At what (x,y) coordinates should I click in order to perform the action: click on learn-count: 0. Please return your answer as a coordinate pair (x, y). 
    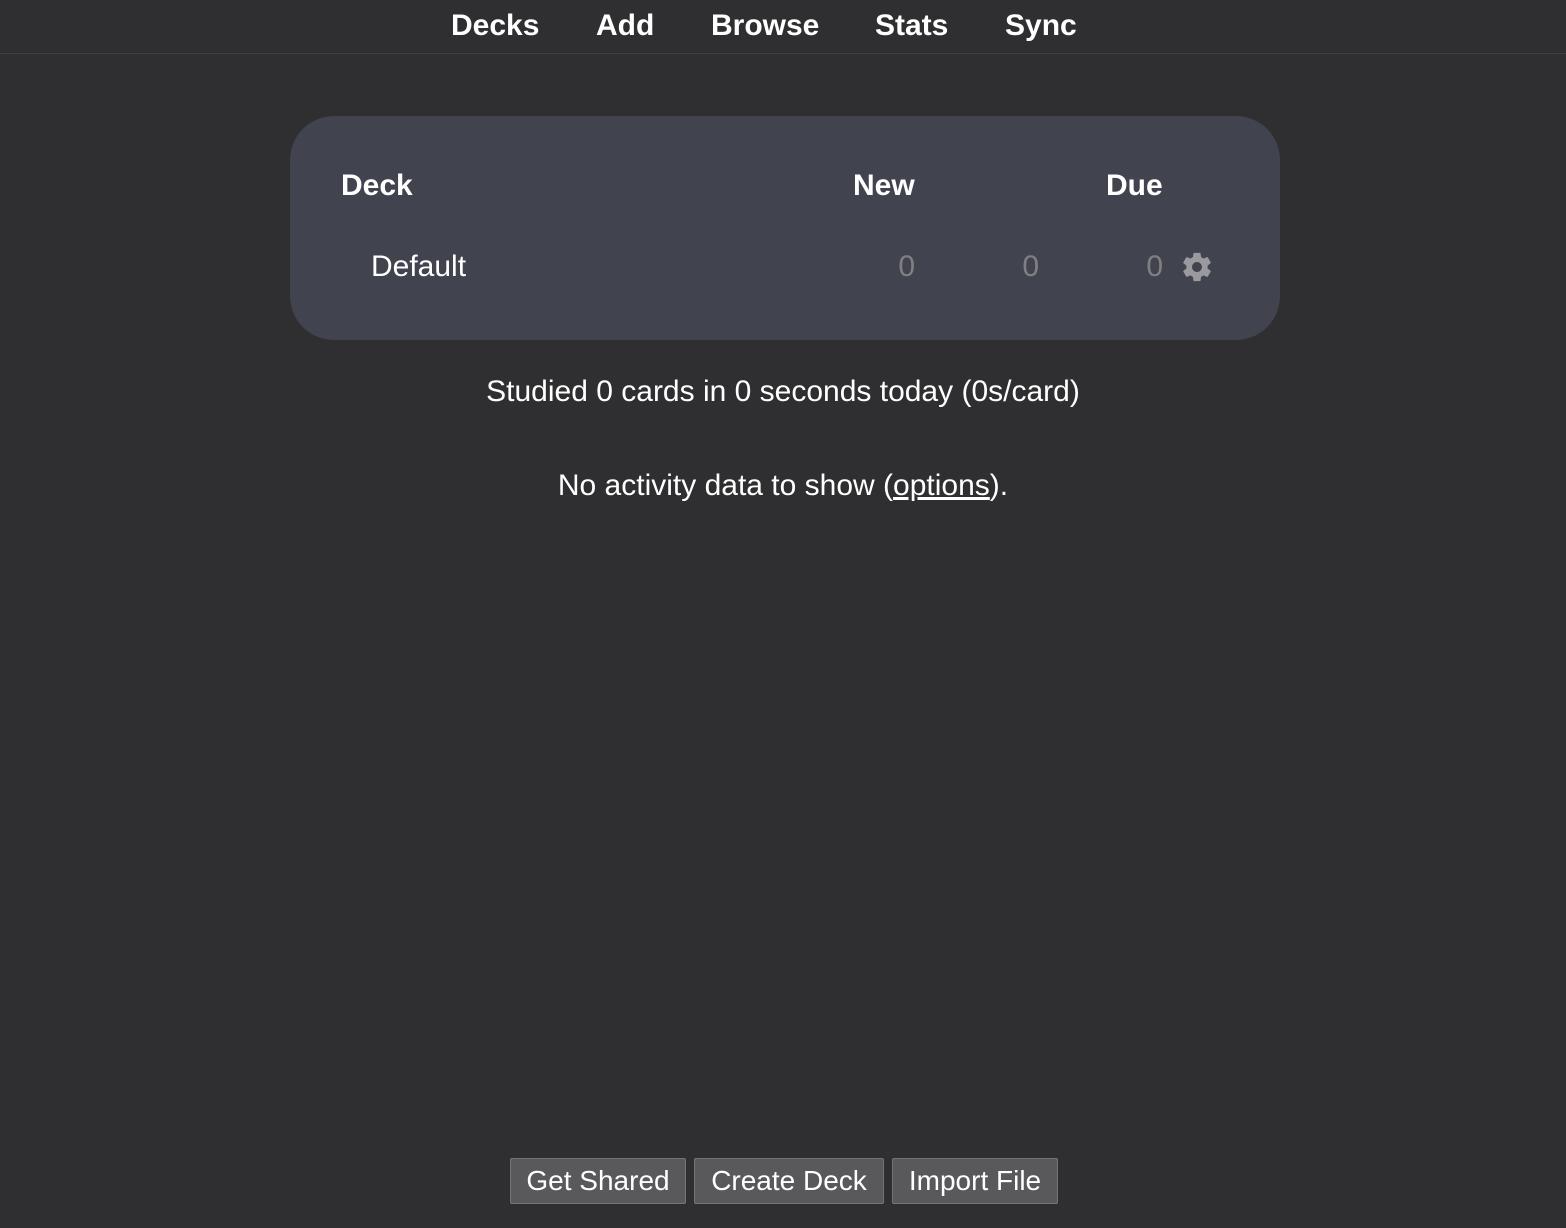
    Looking at the image, I should click on (1030, 266).